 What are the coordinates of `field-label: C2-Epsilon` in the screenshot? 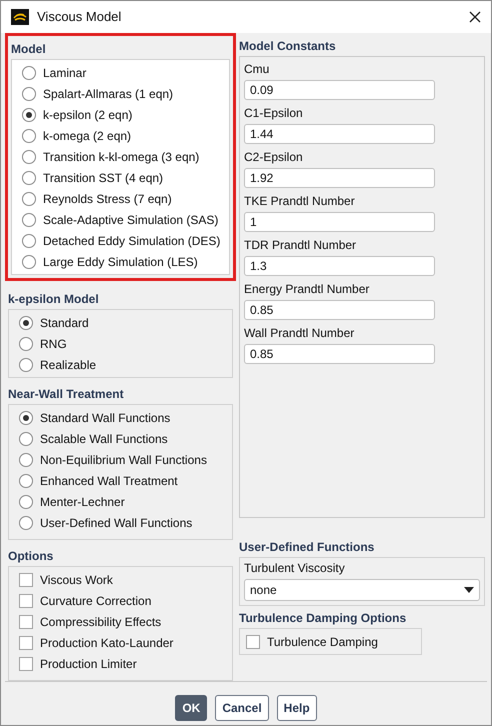 It's located at (274, 157).